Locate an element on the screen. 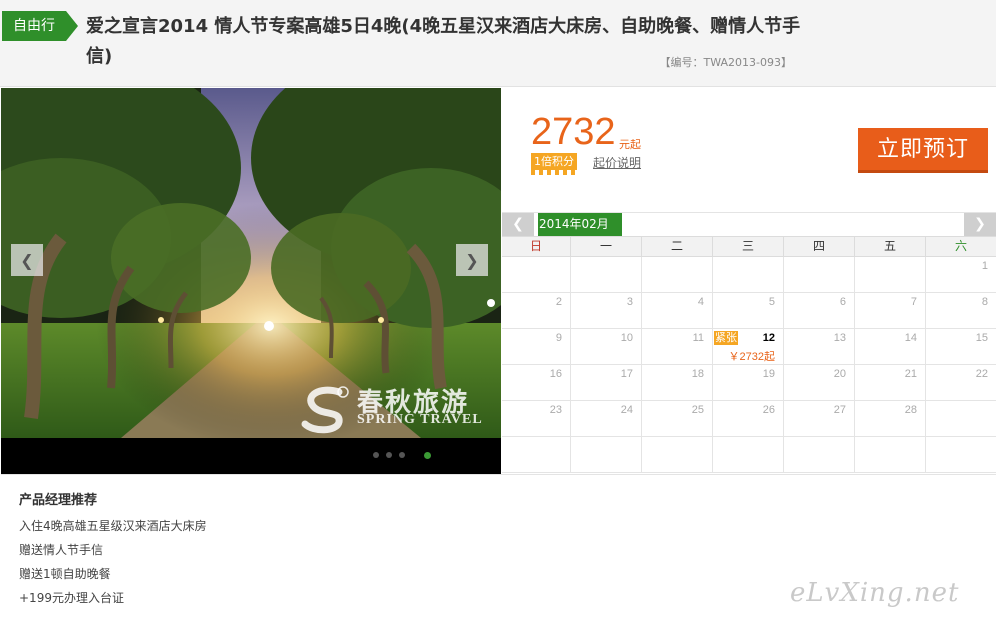  weekday-label: 三 is located at coordinates (747, 246).